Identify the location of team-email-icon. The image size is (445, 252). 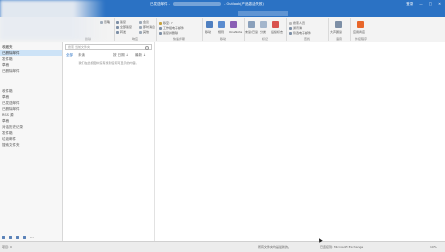
(160, 28).